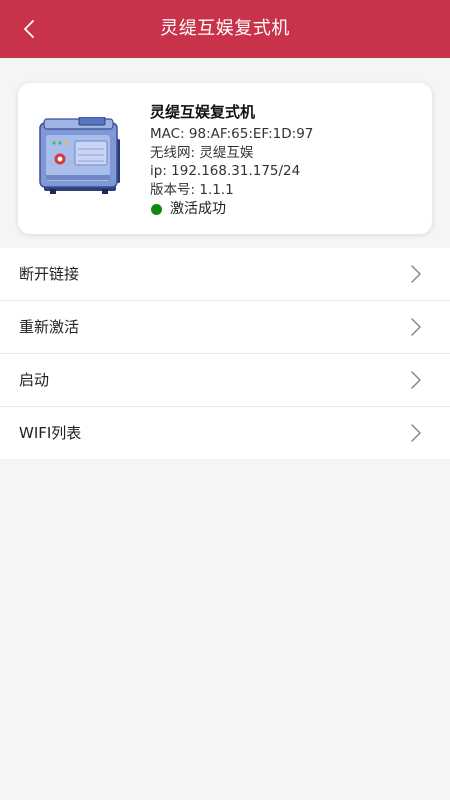  What do you see at coordinates (50, 433) in the screenshot?
I see `menu-item-label: WIFI列表` at bounding box center [50, 433].